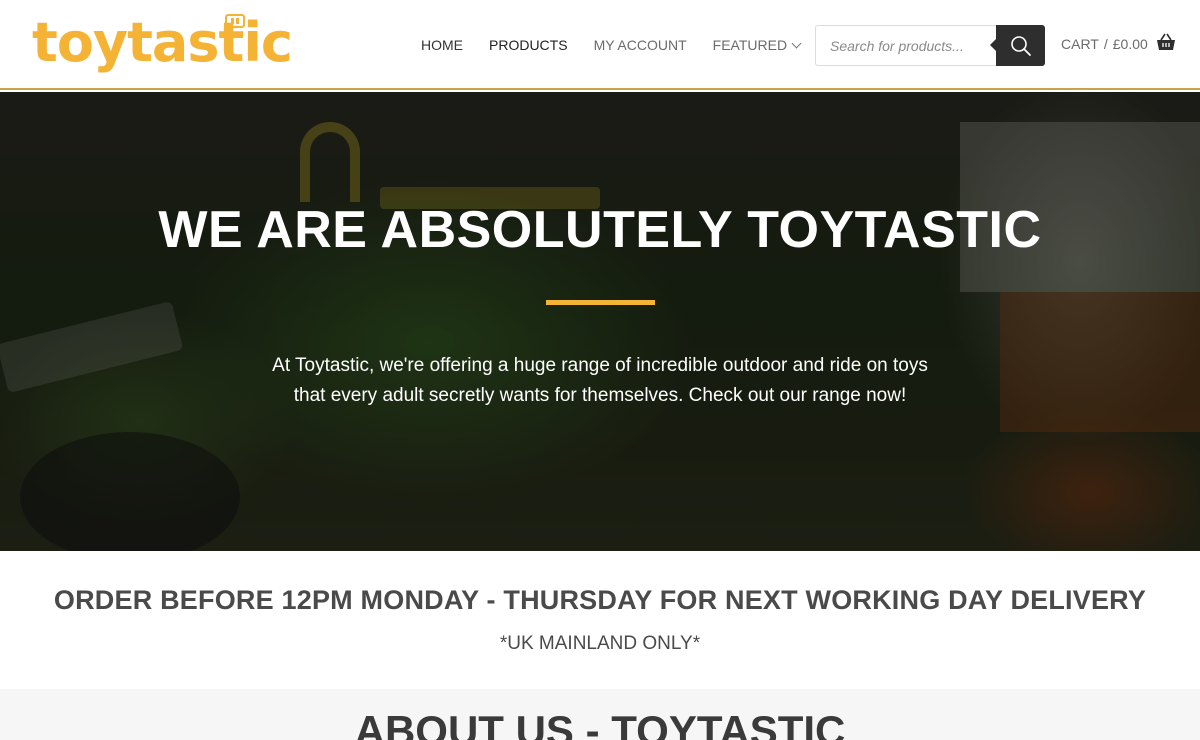  I want to click on basket-icon, so click(1165, 41).